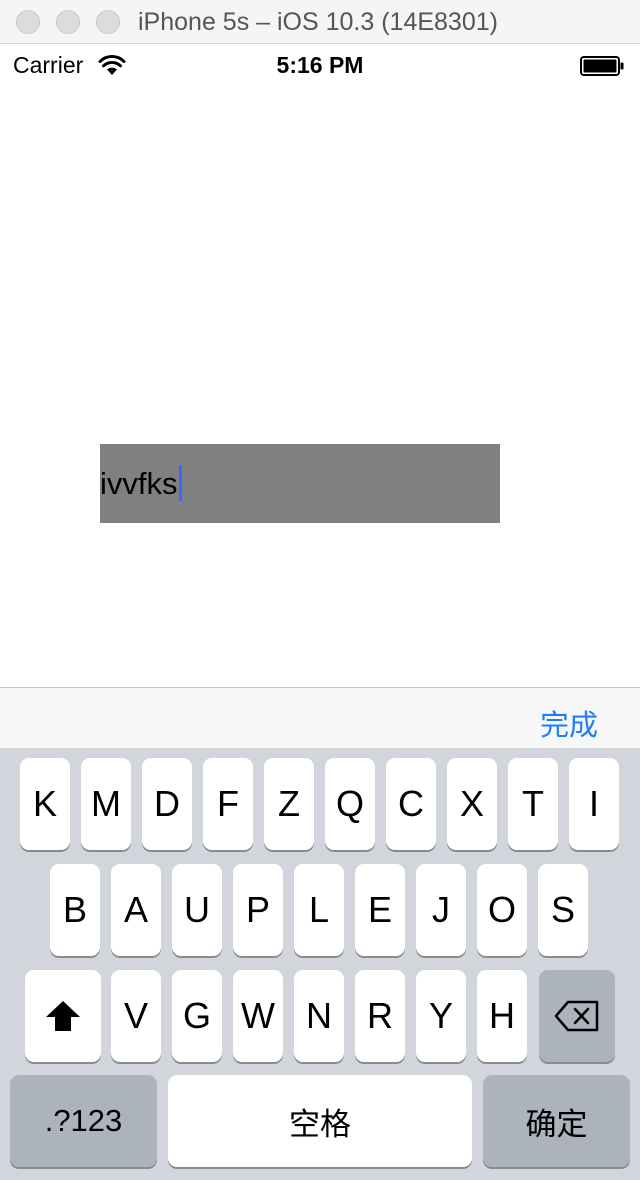 Image resolution: width=640 pixels, height=1180 pixels. Describe the element at coordinates (228, 804) in the screenshot. I see `key-row1: F` at that location.